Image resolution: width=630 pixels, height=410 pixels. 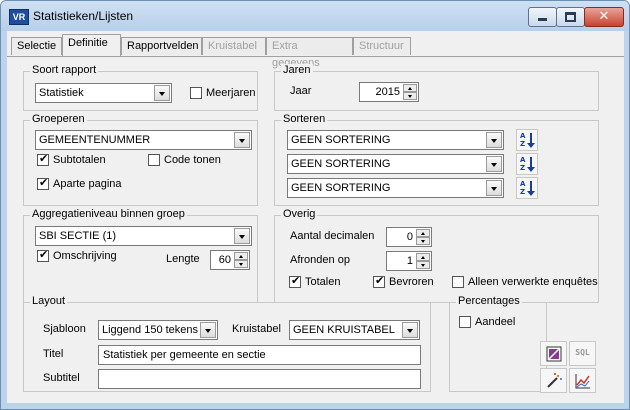 I want to click on title-bar: VR Statistieken/Lijsten ✕, so click(x=315, y=16).